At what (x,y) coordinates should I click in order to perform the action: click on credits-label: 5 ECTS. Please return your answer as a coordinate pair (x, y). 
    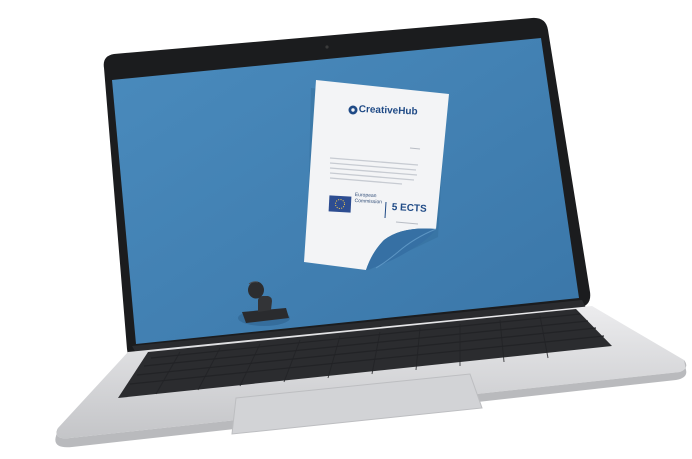
    Looking at the image, I should click on (409, 208).